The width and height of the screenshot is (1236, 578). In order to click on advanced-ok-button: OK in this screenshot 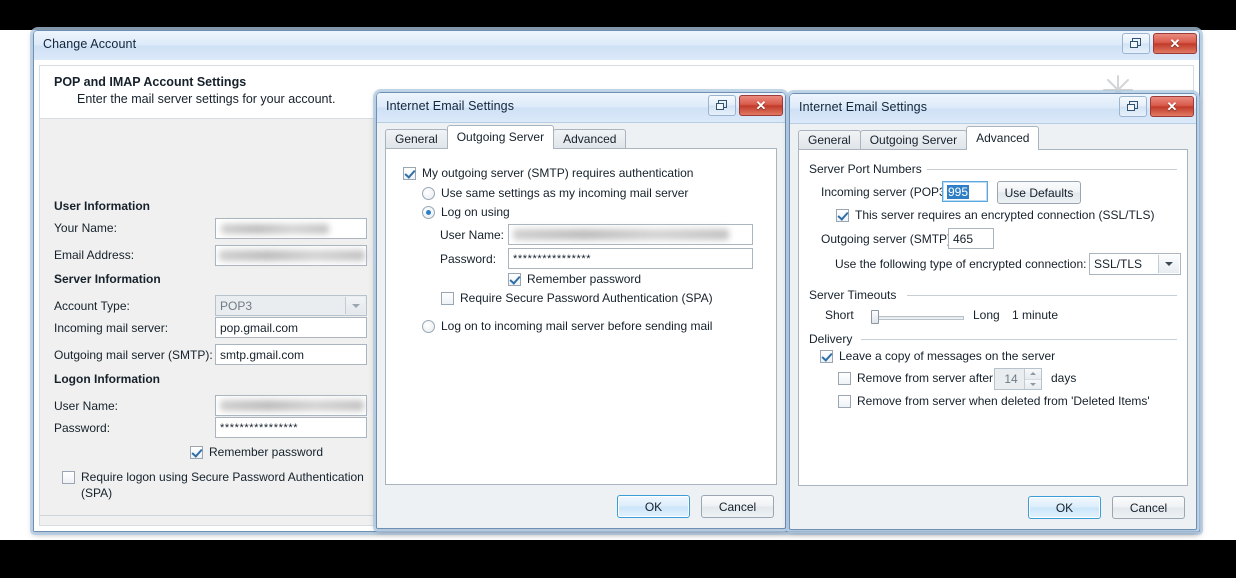, I will do `click(1064, 507)`.